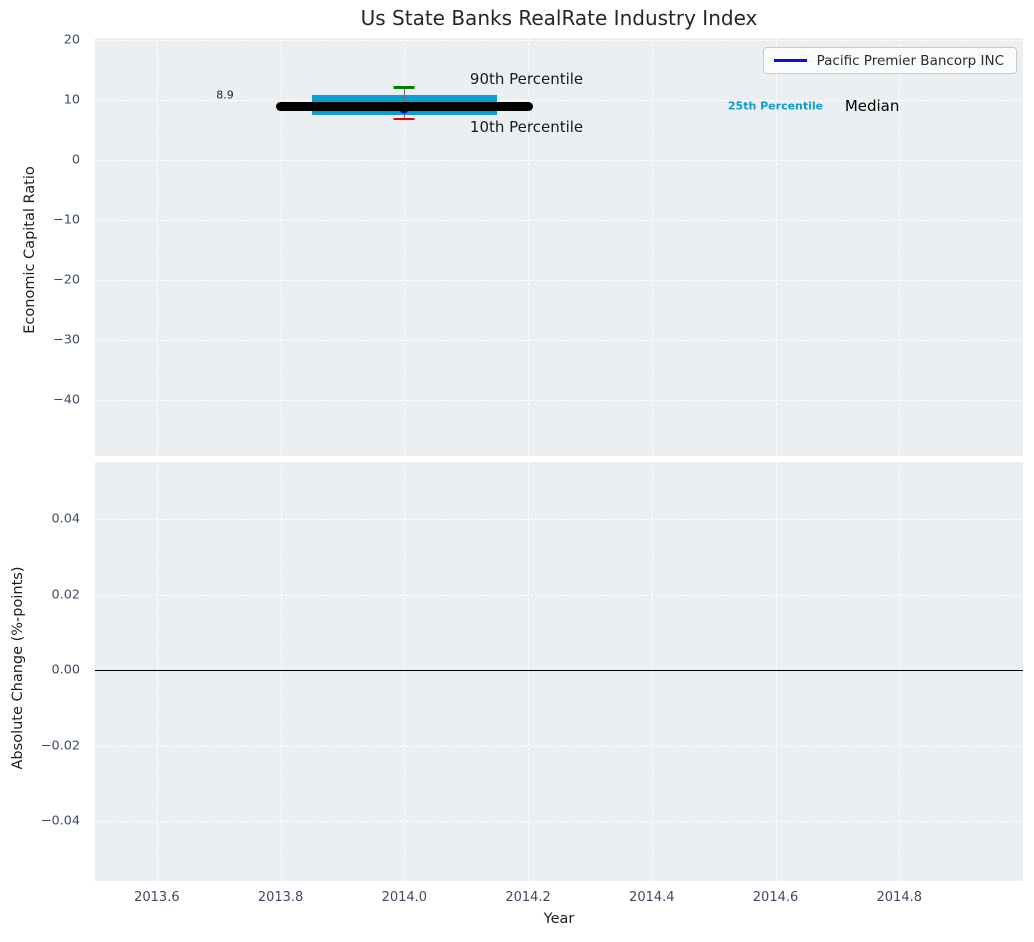 The width and height of the screenshot is (1034, 942). I want to click on annotation-p25-label: 25th Percentile, so click(775, 106).